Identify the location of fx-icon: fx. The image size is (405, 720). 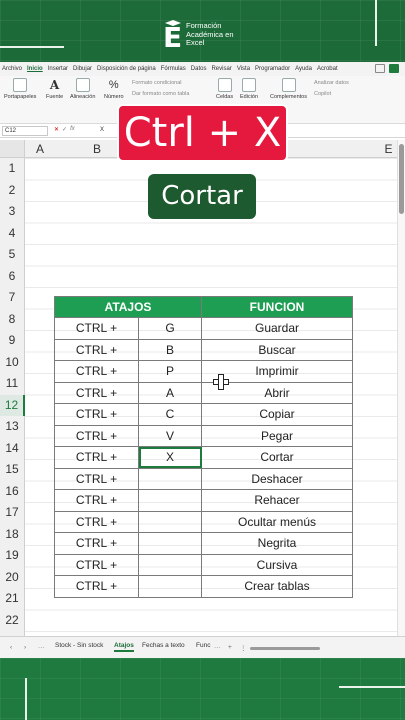
(72, 129).